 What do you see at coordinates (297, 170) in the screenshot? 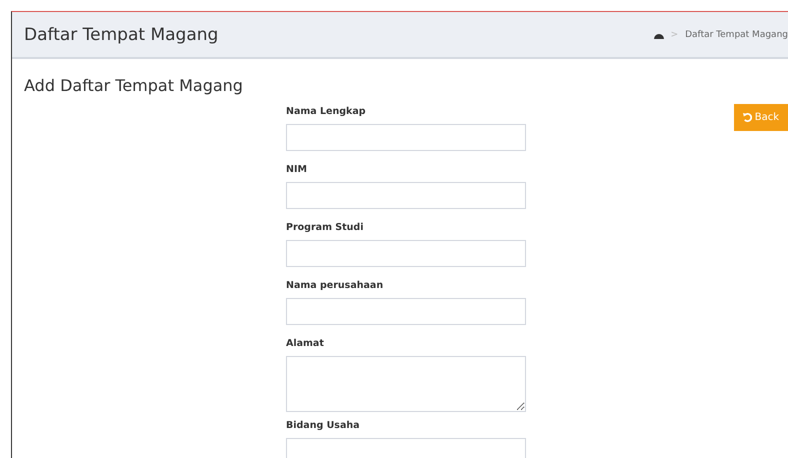
I see `field-label: NIM` at bounding box center [297, 170].